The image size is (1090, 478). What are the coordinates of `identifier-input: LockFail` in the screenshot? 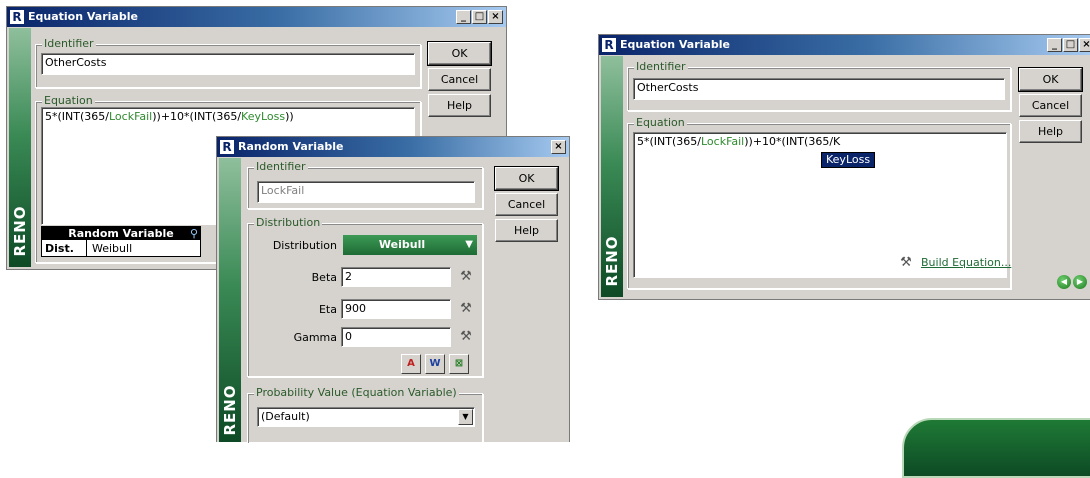 It's located at (366, 192).